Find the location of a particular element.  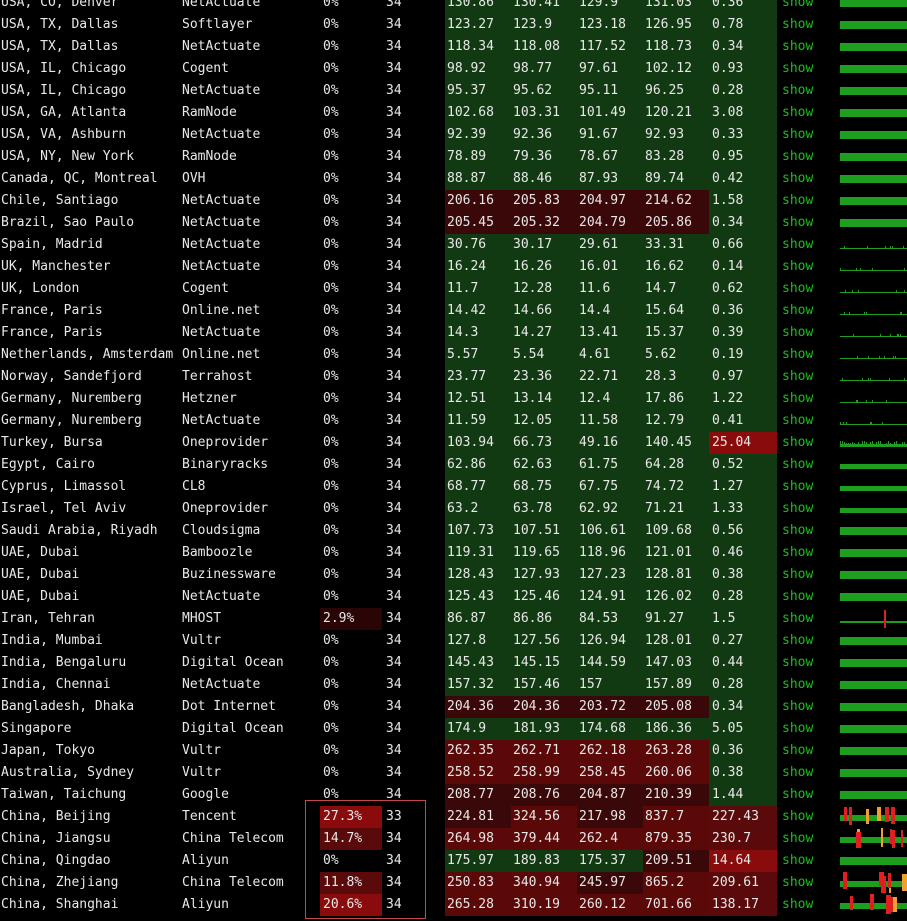

worst-ping-cell: 210.39 is located at coordinates (676, 795).